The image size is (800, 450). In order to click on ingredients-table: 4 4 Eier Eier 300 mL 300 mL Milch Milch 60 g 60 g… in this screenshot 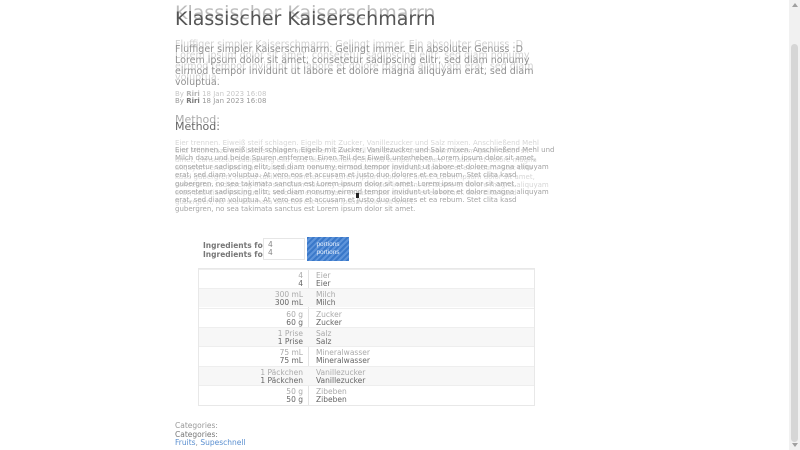, I will do `click(366, 337)`.